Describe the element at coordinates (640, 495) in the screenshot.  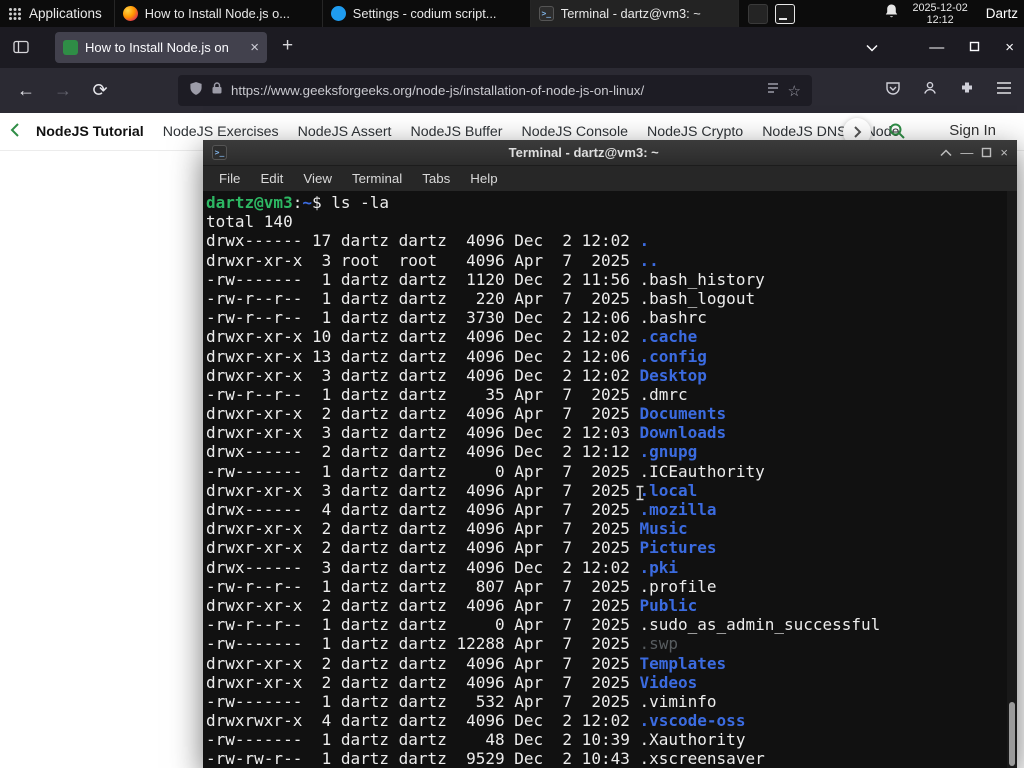
I see `mouse-cursor` at that location.